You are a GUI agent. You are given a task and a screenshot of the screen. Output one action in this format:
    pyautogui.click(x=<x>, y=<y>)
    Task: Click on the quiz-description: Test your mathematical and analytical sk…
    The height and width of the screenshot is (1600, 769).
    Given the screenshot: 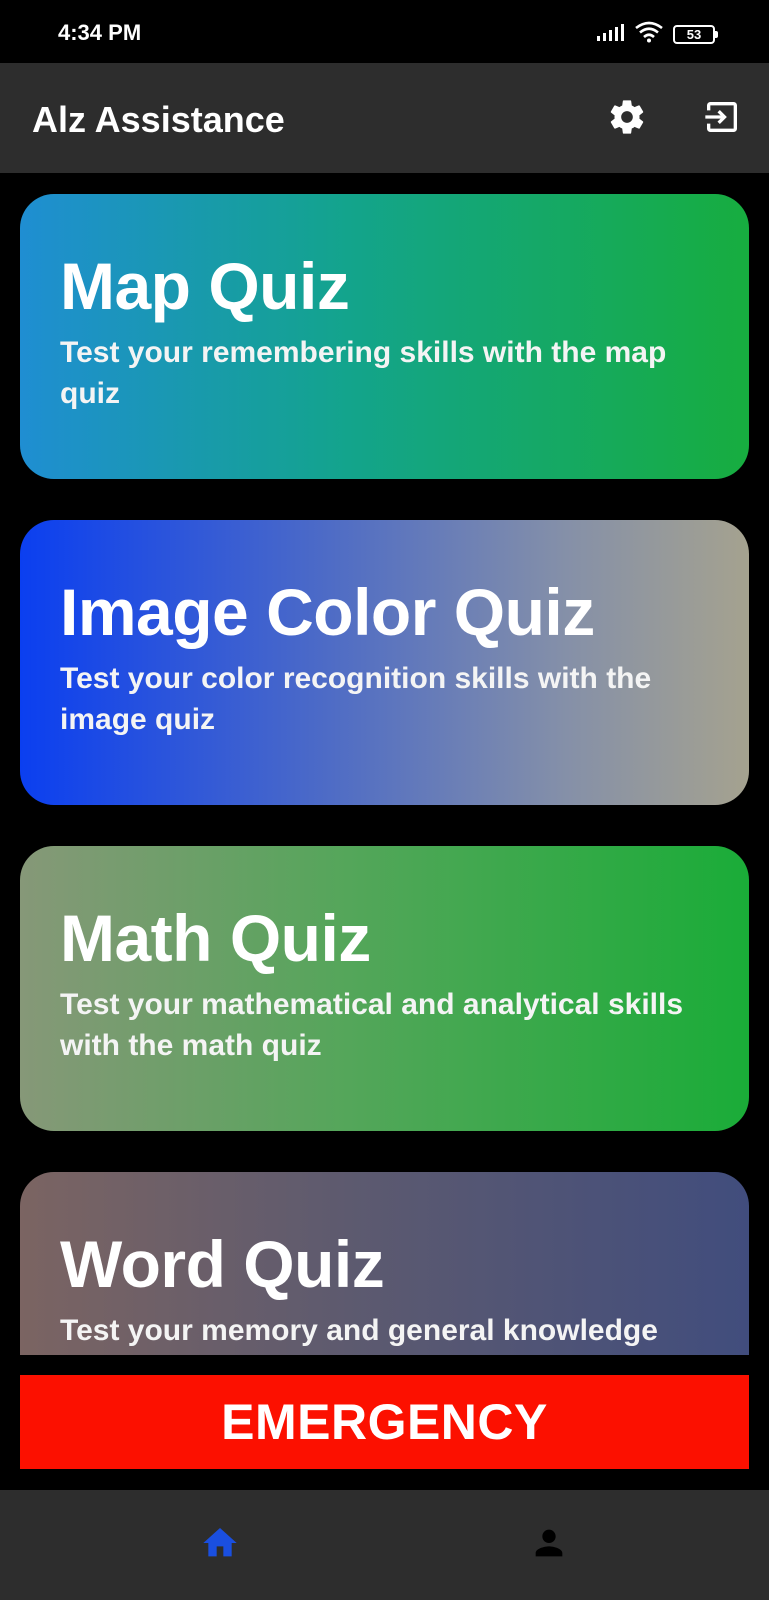 What is the action you would take?
    pyautogui.click(x=372, y=1025)
    